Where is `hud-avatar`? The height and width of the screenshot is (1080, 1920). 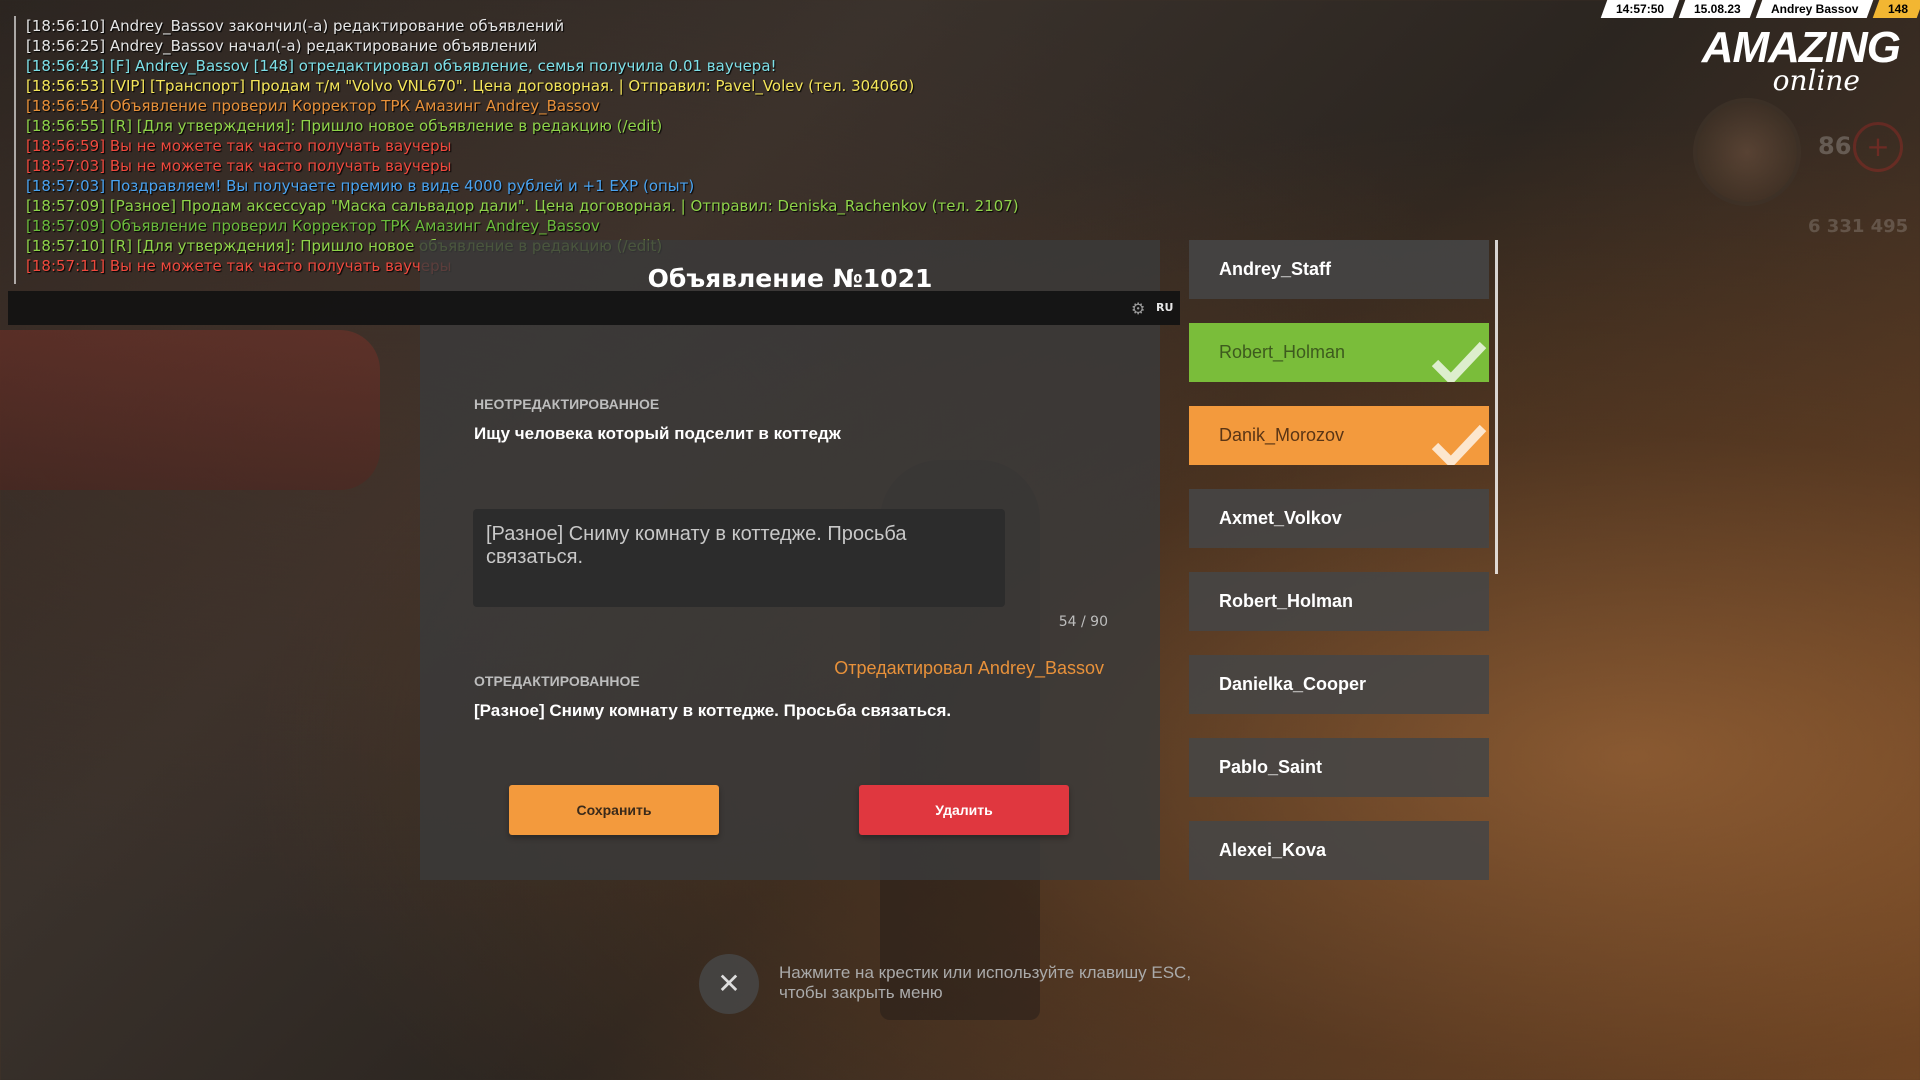
hud-avatar is located at coordinates (1747, 152).